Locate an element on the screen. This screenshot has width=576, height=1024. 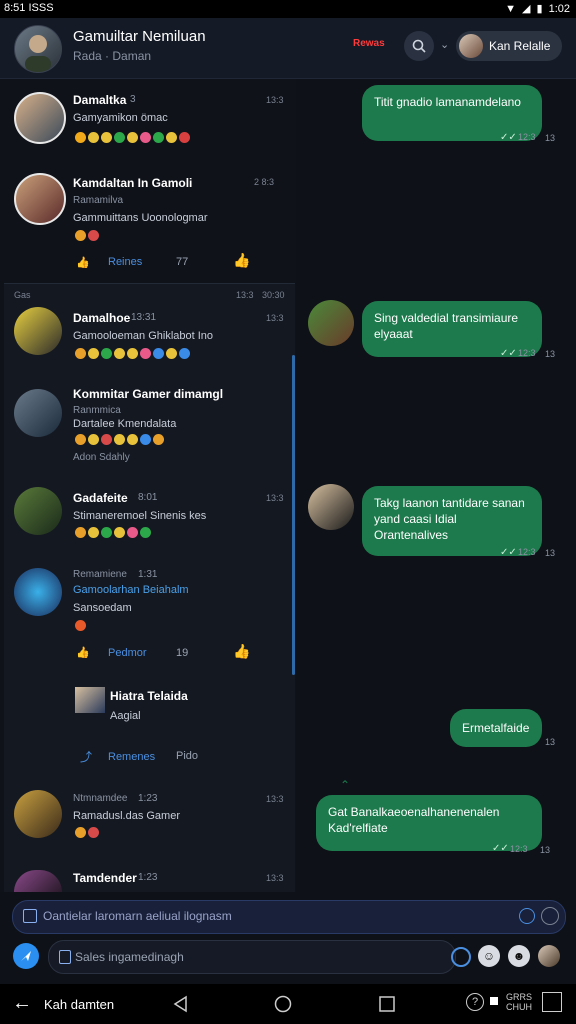
nav-recents-icon is located at coordinates (387, 1004).